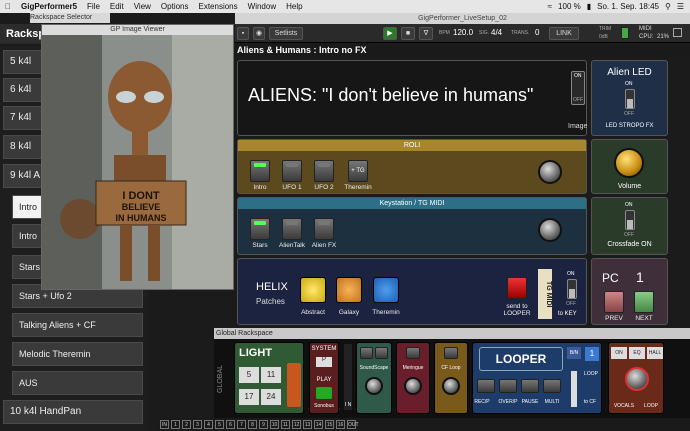 This screenshot has height=431, width=690. What do you see at coordinates (307, 424) in the screenshot?
I see `channel-13: 13` at bounding box center [307, 424].